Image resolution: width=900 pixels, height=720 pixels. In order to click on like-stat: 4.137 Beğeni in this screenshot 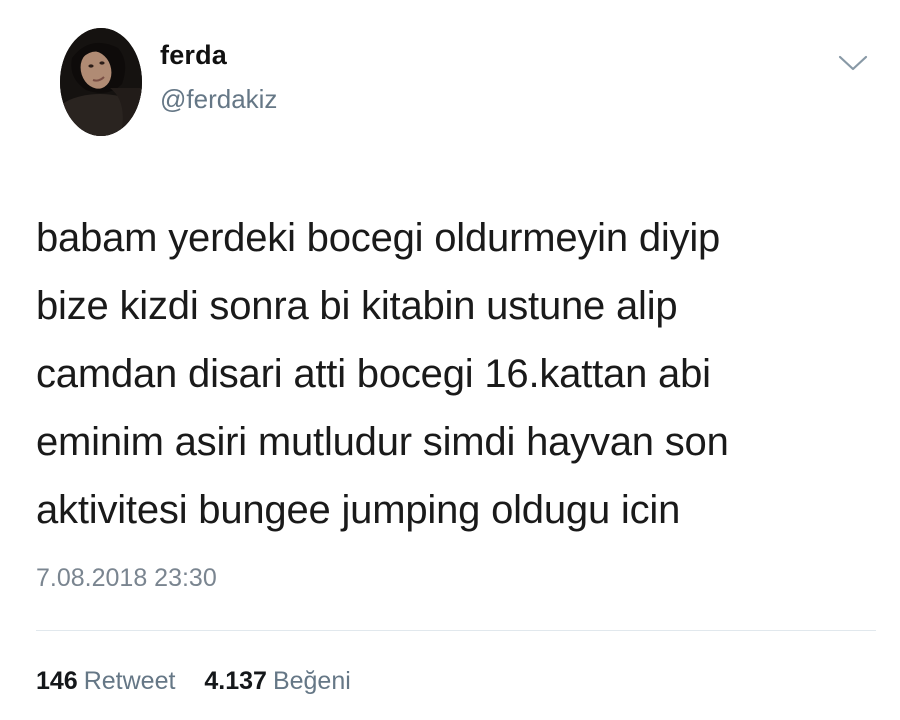, I will do `click(277, 681)`.